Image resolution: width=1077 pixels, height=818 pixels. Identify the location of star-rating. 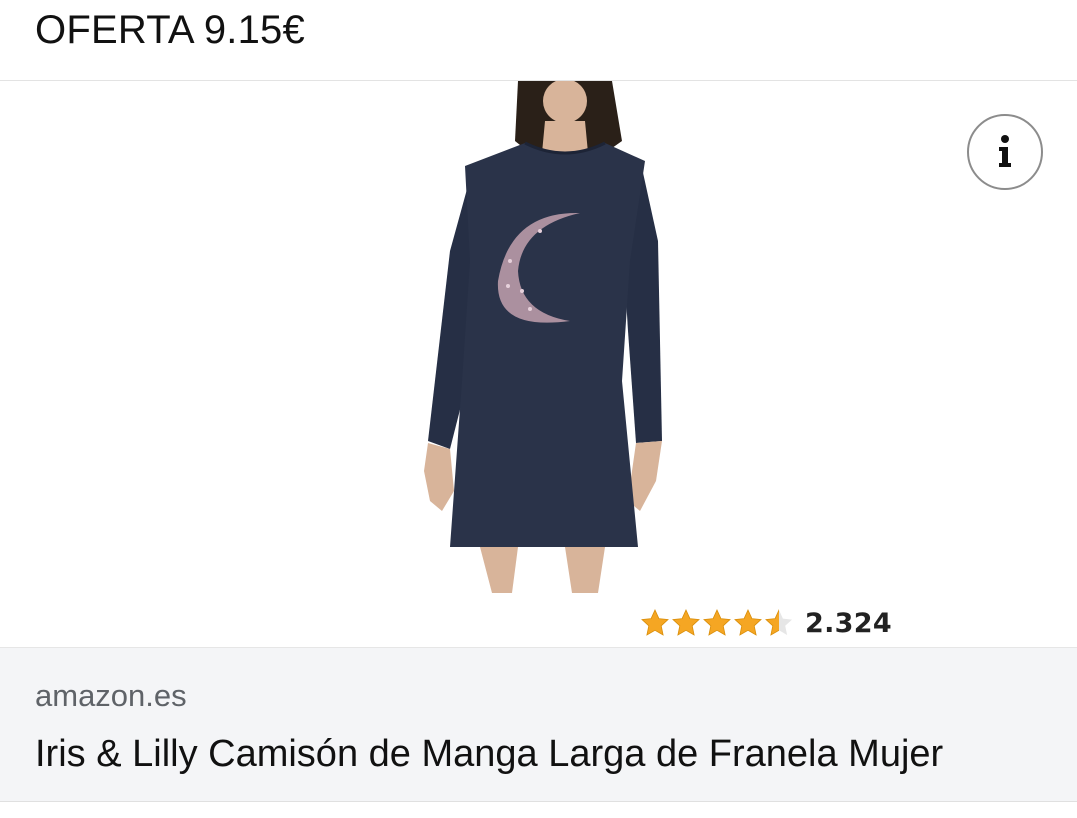
(717, 623).